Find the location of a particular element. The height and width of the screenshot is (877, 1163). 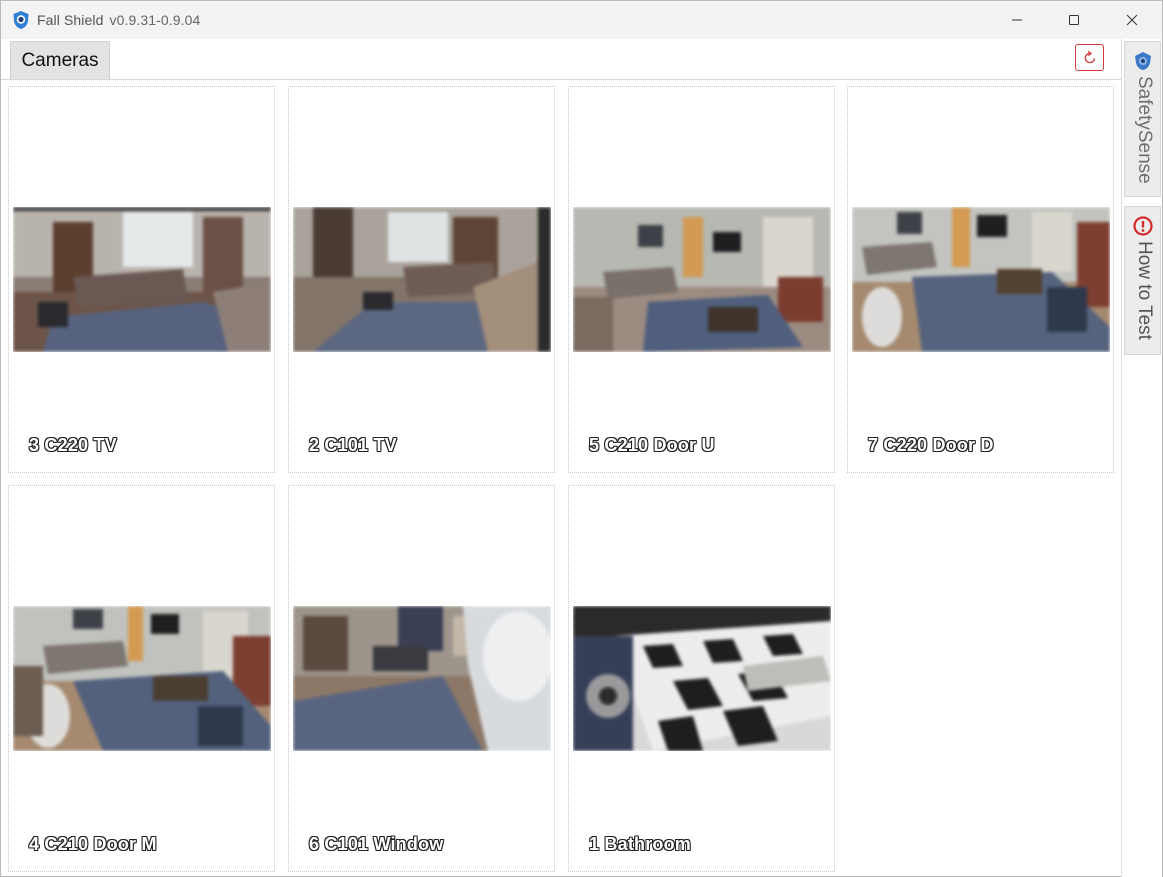

tab-bar: Cameras is located at coordinates (561, 59).